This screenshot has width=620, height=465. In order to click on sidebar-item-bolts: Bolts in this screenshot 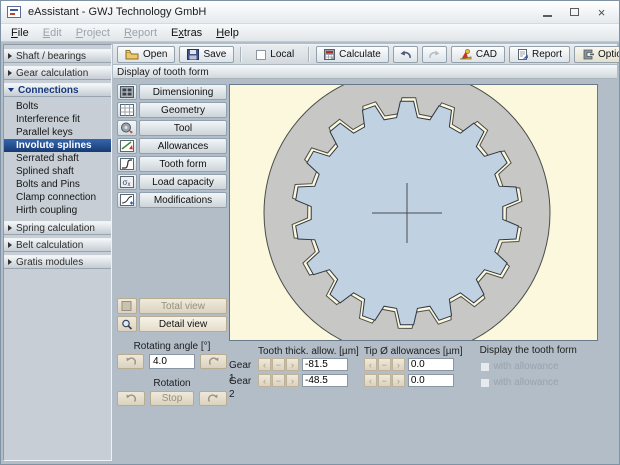, I will do `click(57, 106)`.